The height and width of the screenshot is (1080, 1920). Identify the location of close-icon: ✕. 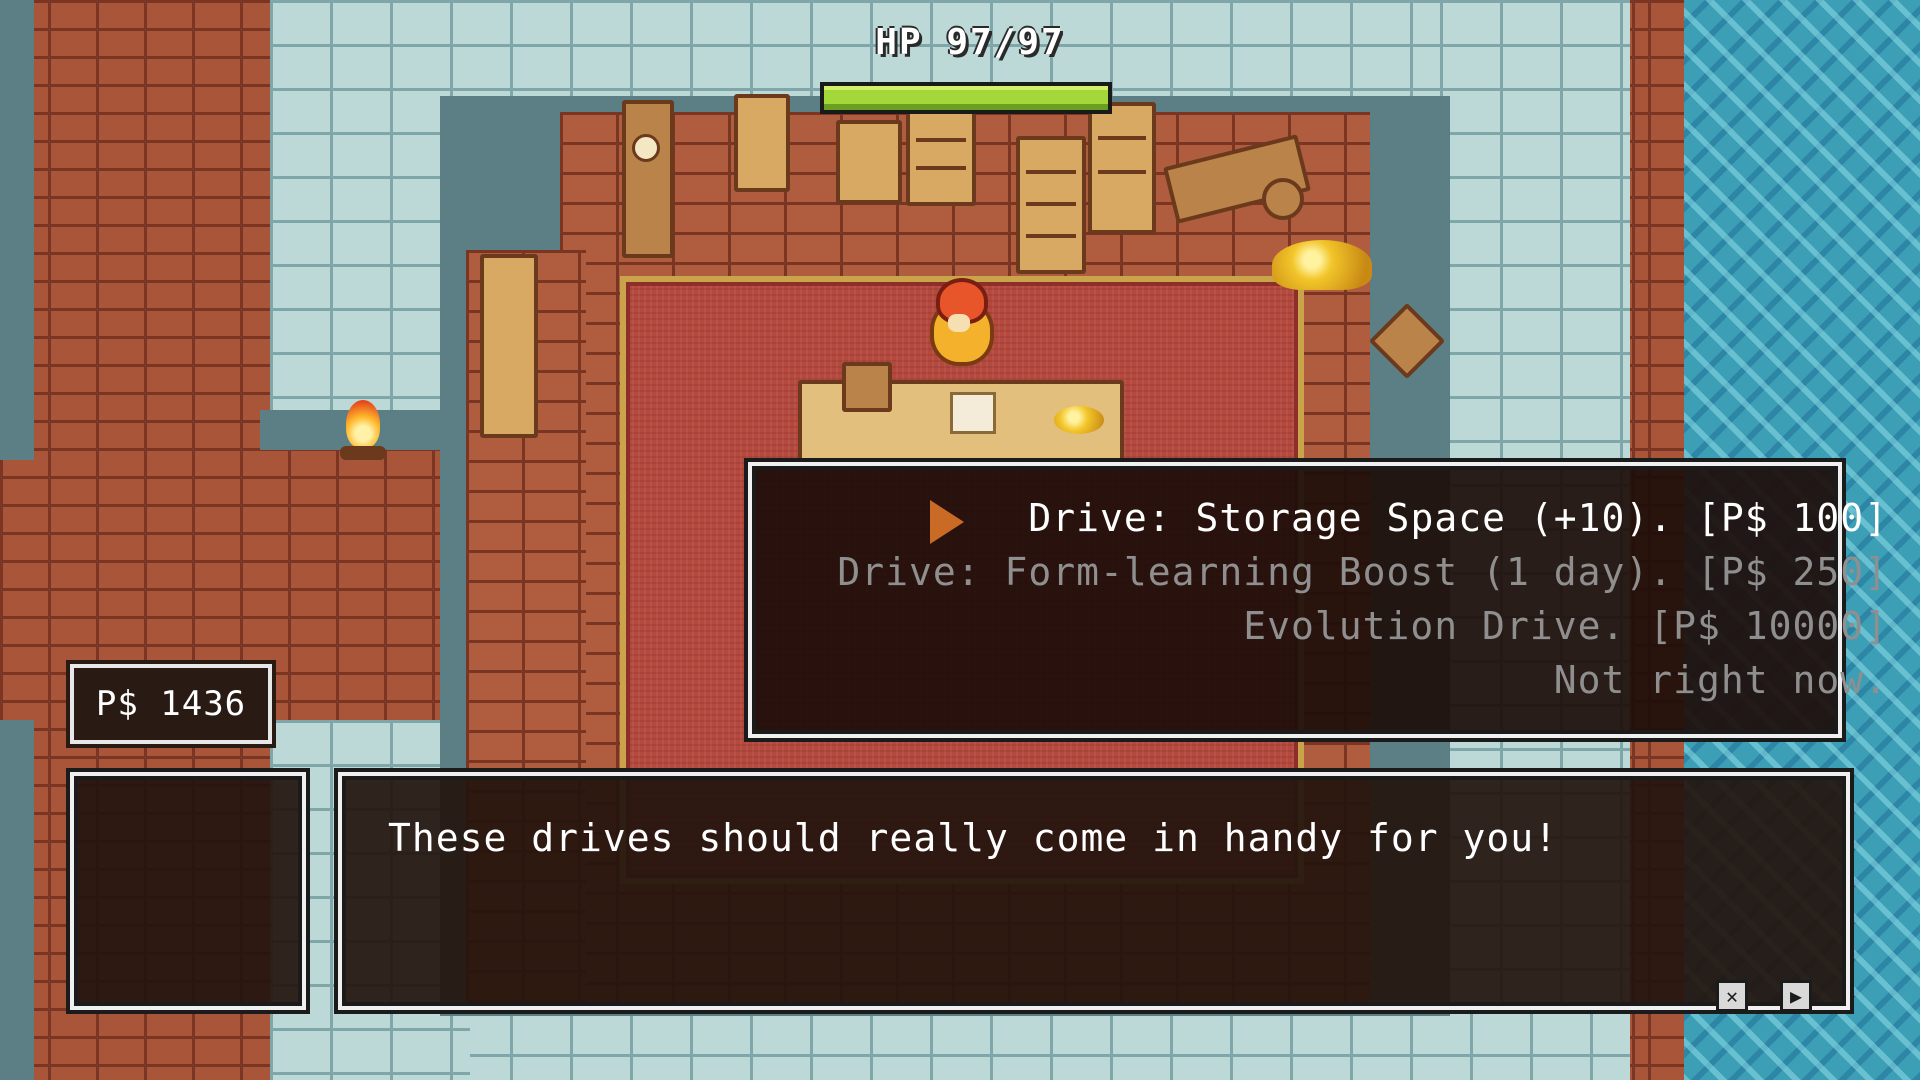
(1732, 996).